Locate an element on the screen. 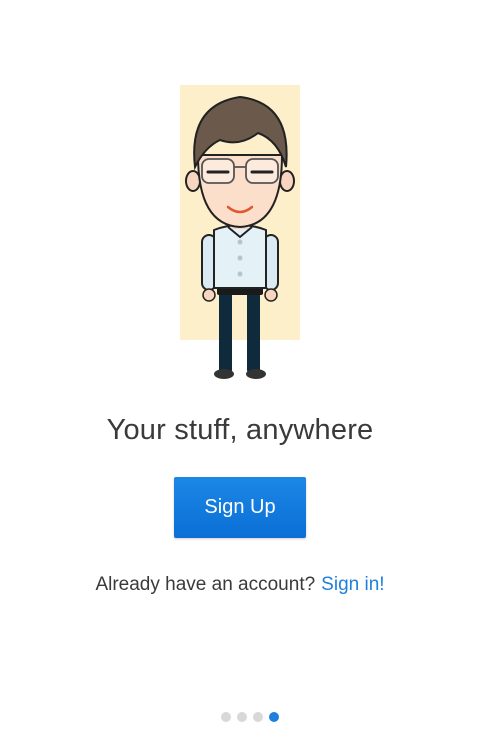 Image resolution: width=480 pixels, height=750 pixels. right-leg is located at coordinates (253, 331).